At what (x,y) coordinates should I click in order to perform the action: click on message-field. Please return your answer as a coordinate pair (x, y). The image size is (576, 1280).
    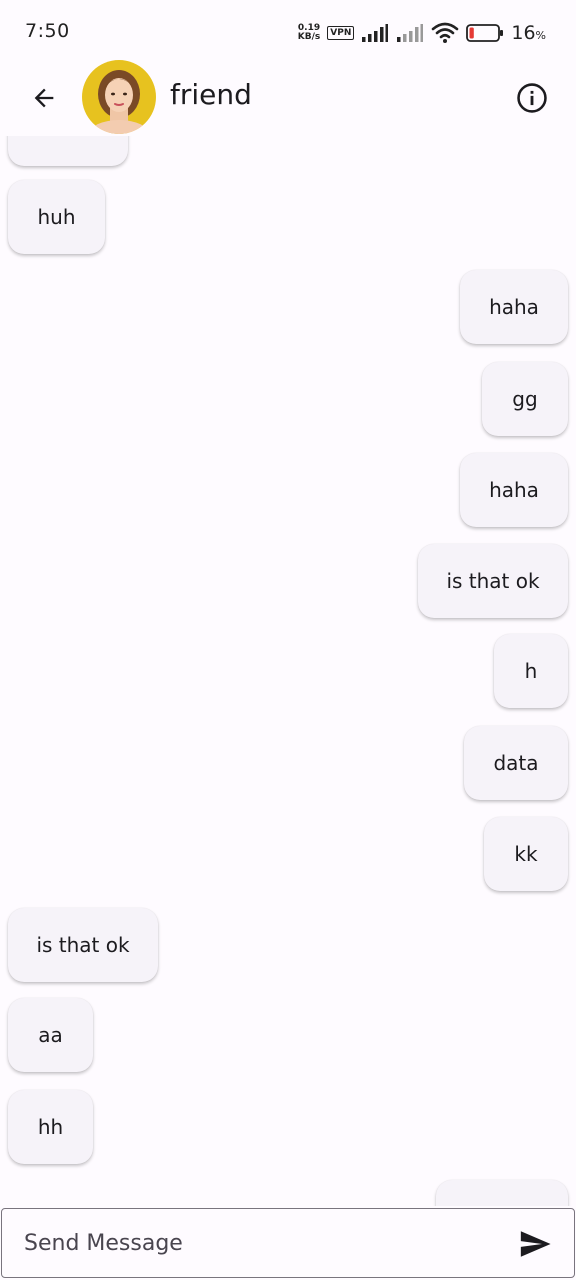
    Looking at the image, I should click on (288, 1243).